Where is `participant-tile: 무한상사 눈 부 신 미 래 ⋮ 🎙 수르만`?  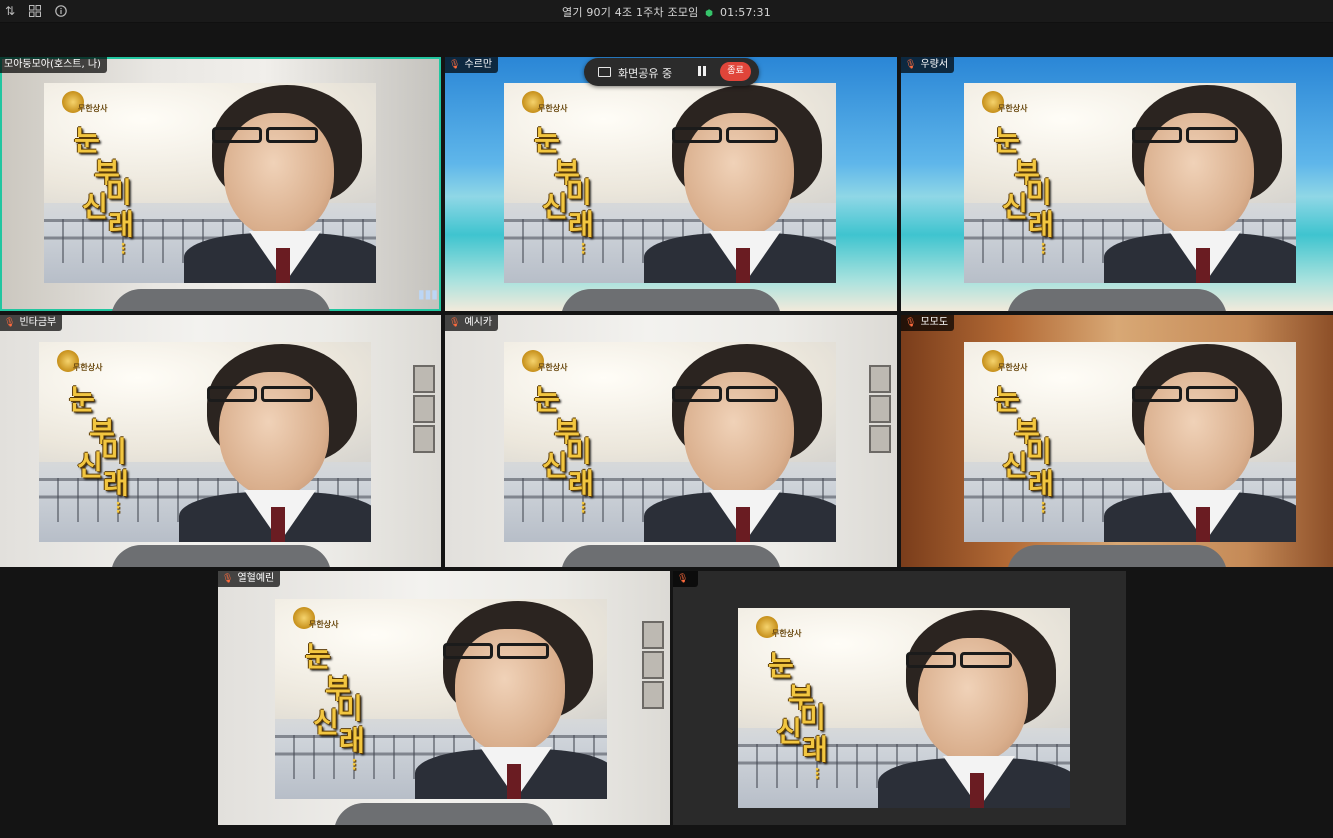
participant-tile: 무한상사 눈 부 신 미 래 ⋮ 🎙 수르만 is located at coordinates (671, 184).